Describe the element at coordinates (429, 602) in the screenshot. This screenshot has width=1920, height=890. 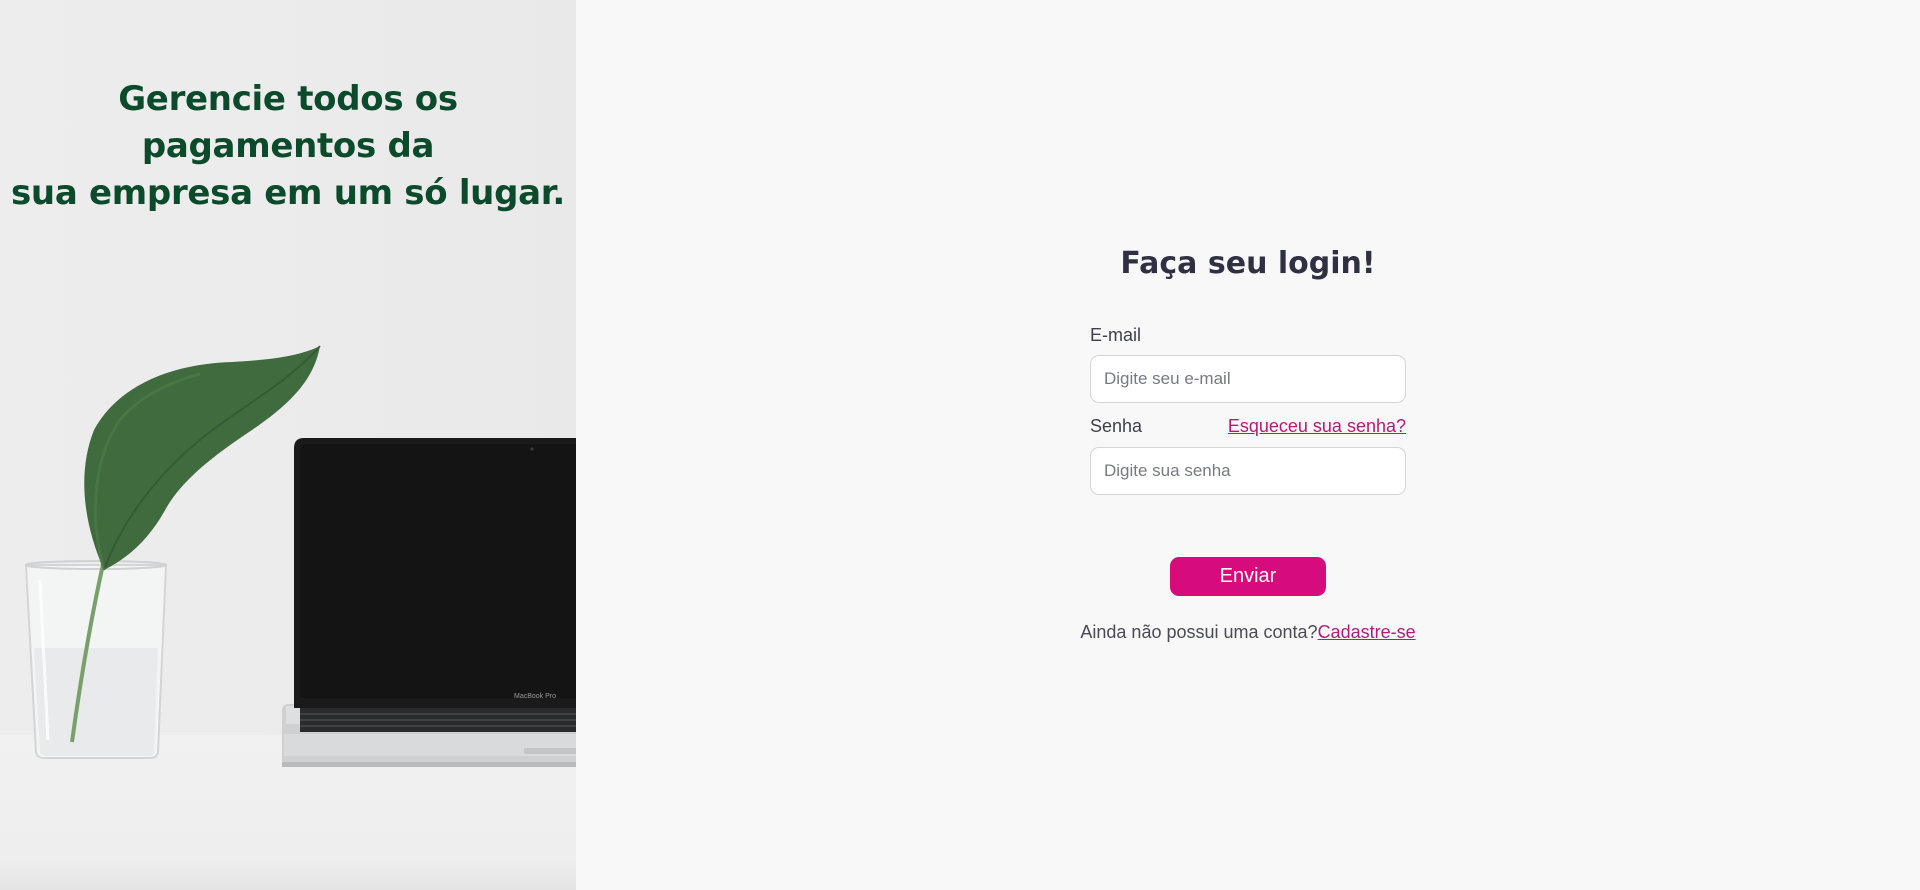
I see `laptop-illustration: MacBook Pro` at that location.